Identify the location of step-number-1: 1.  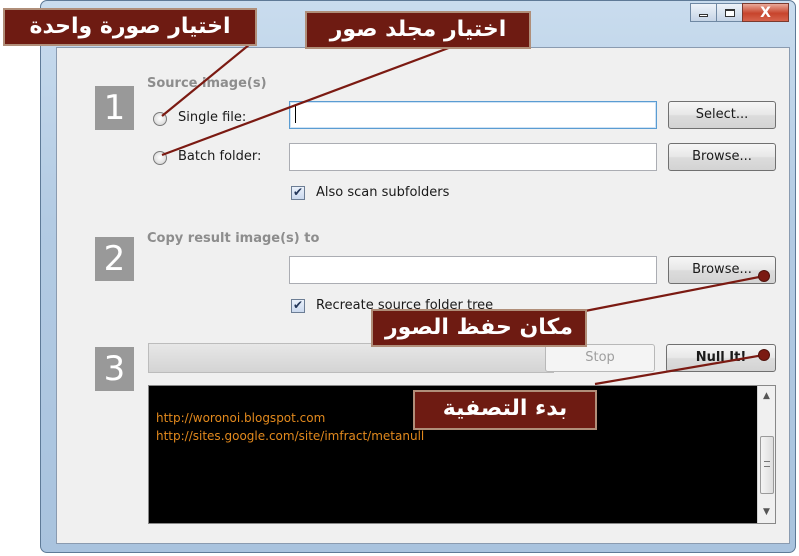
(114, 108).